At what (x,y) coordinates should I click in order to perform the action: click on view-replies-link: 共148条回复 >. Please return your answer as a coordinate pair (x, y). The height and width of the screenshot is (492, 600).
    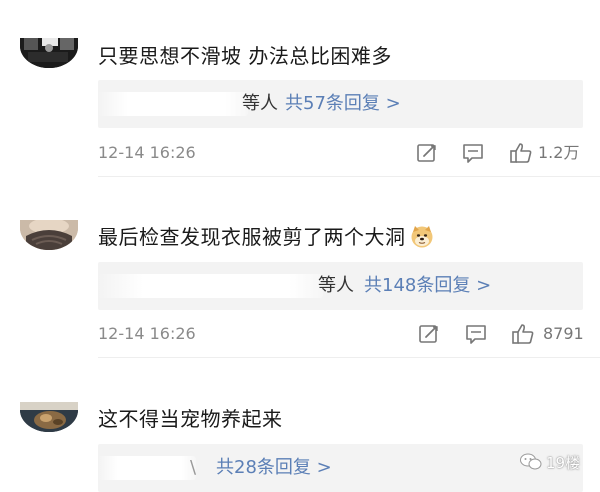
    Looking at the image, I should click on (427, 286).